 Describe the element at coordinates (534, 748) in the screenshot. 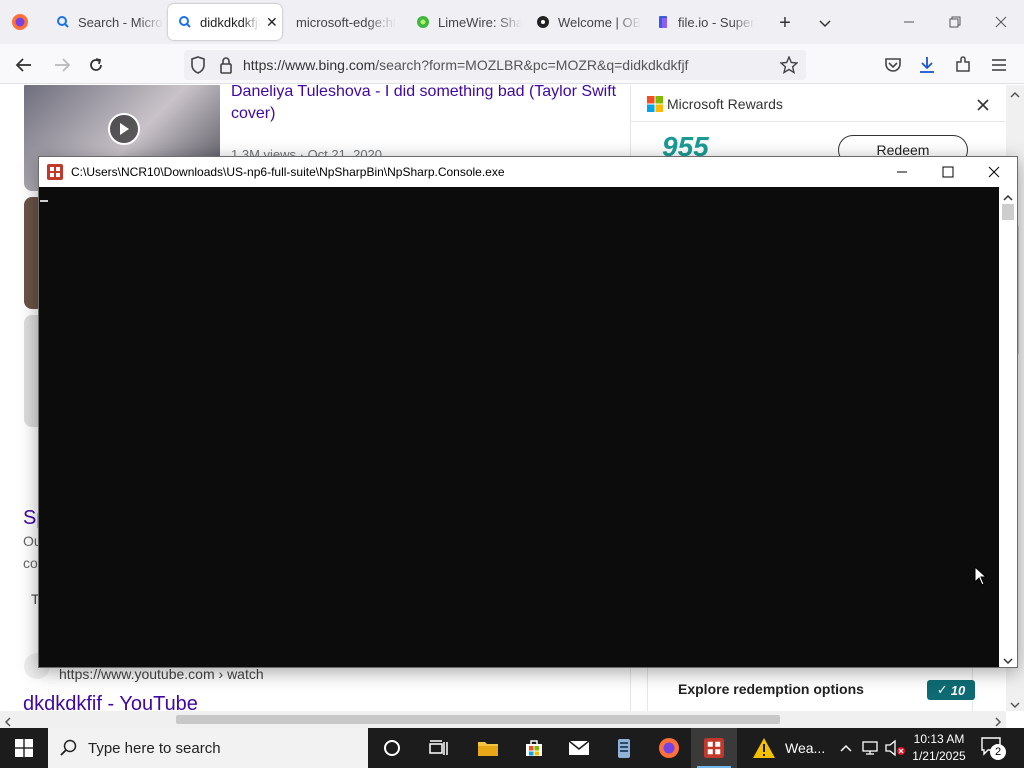

I see `microsoft-store-icon` at that location.